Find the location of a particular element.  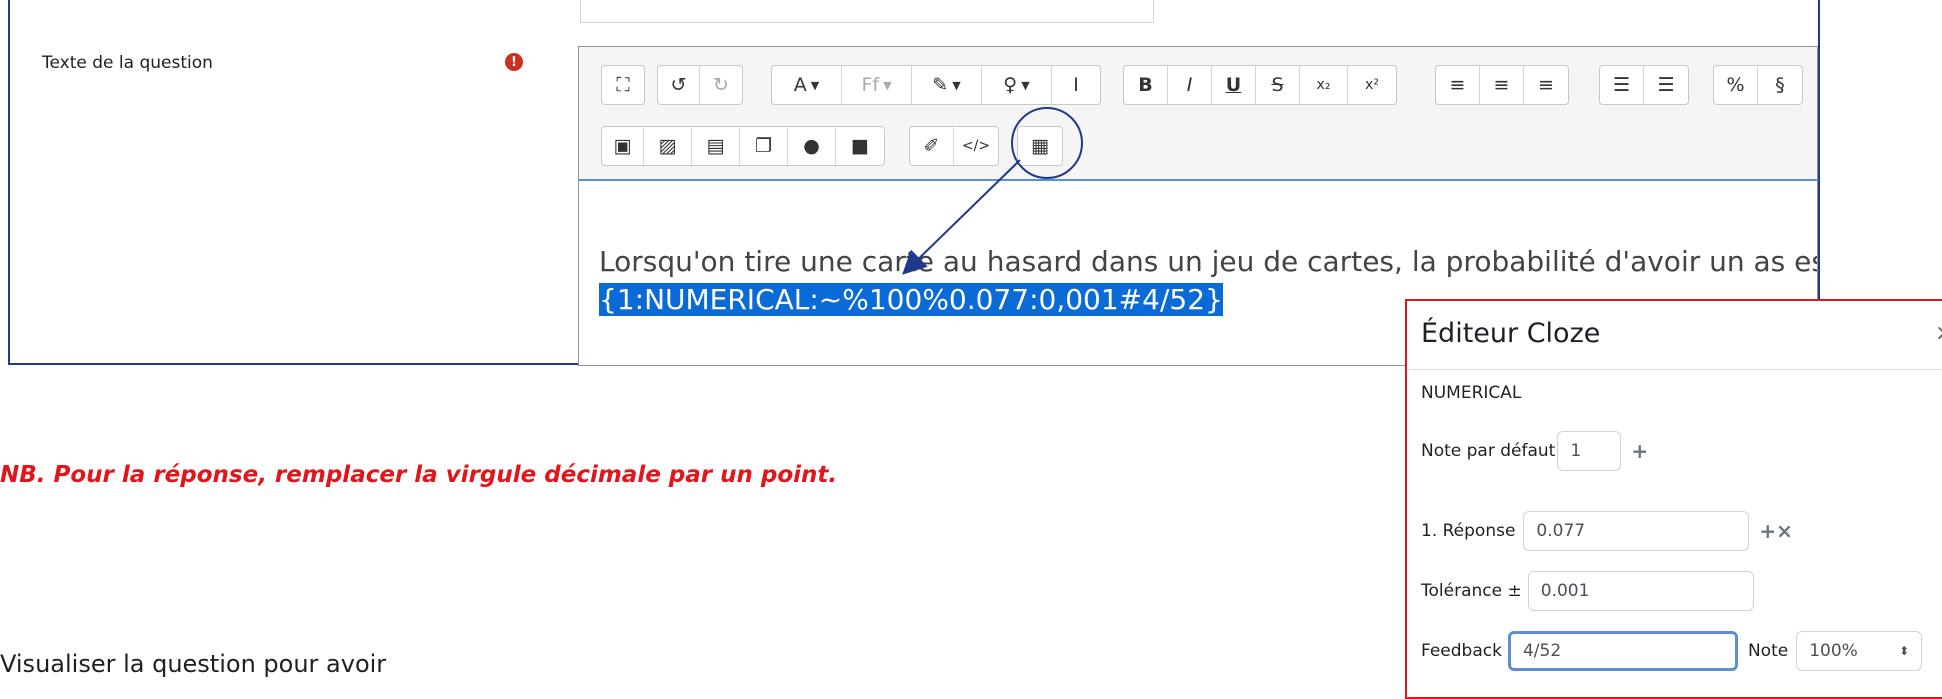

toolbar-group: ☰ ☰ is located at coordinates (1644, 85).